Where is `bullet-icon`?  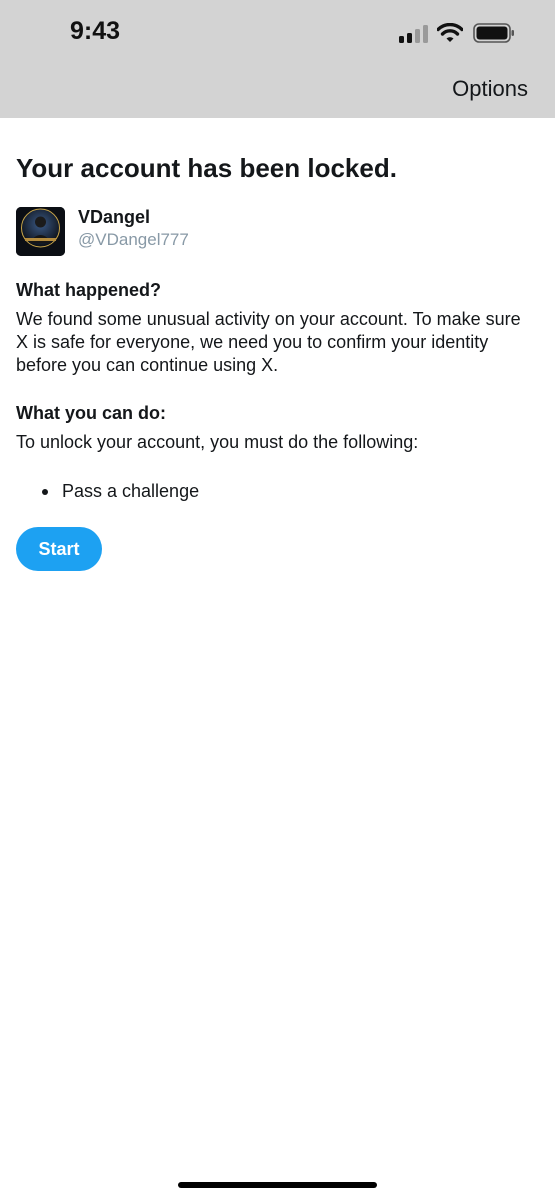 bullet-icon is located at coordinates (45, 492).